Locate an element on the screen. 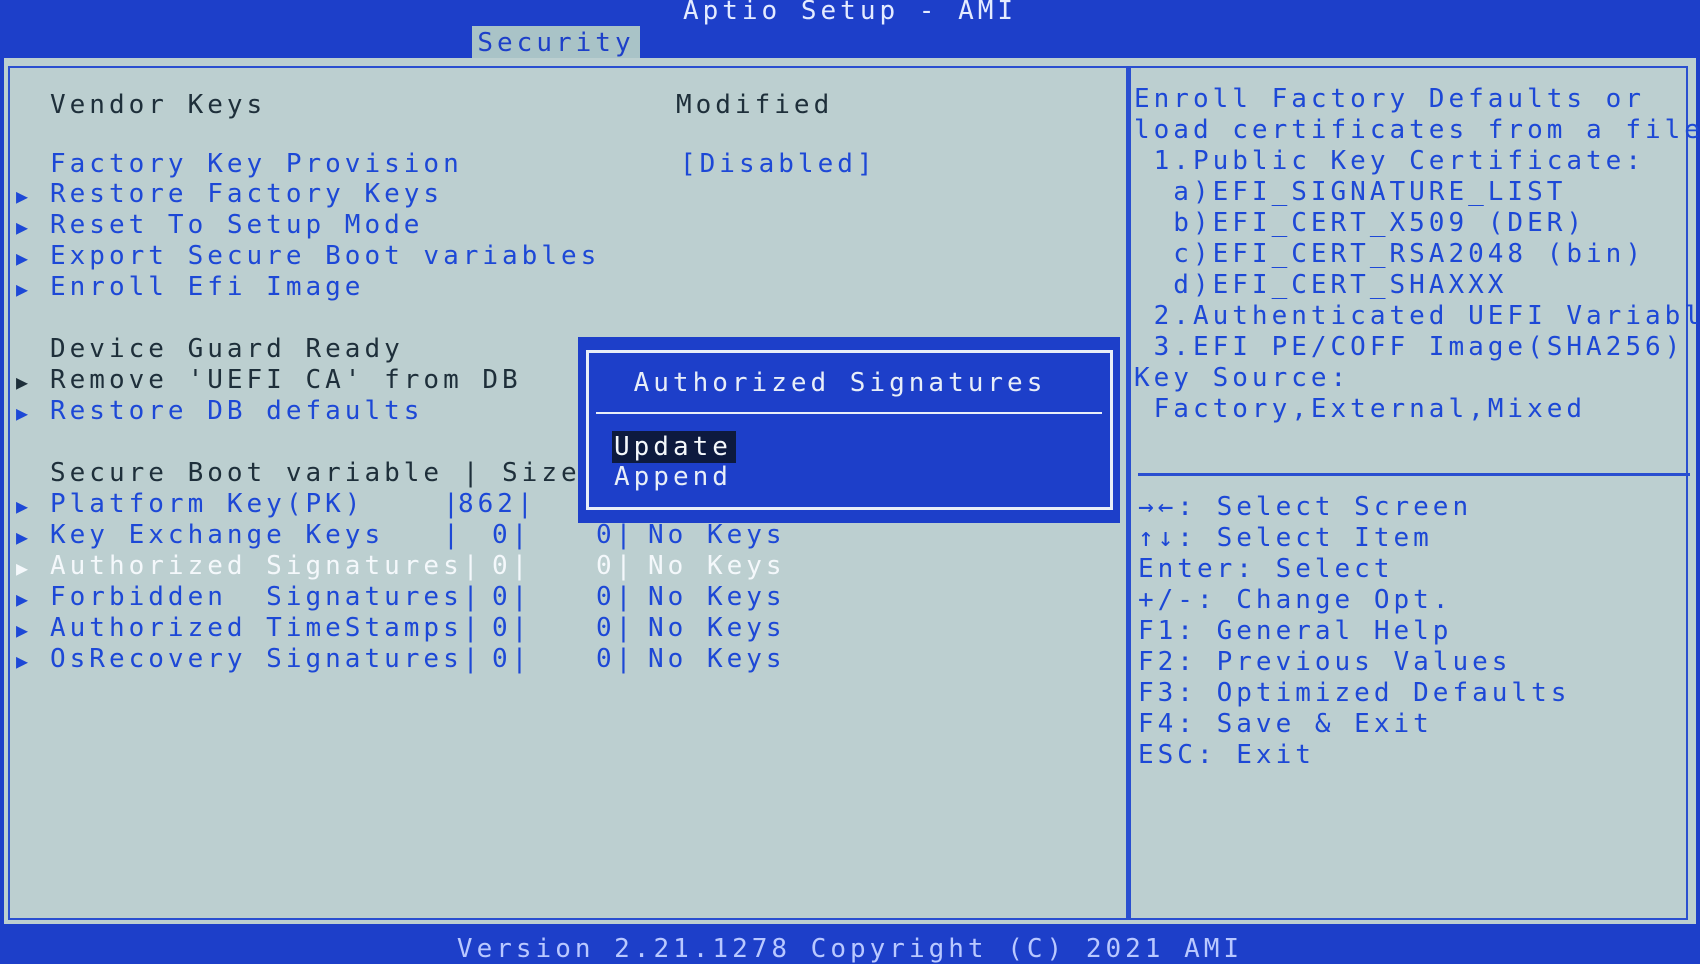 The width and height of the screenshot is (1700, 964). help-line: load certificates from a file: is located at coordinates (1417, 130).